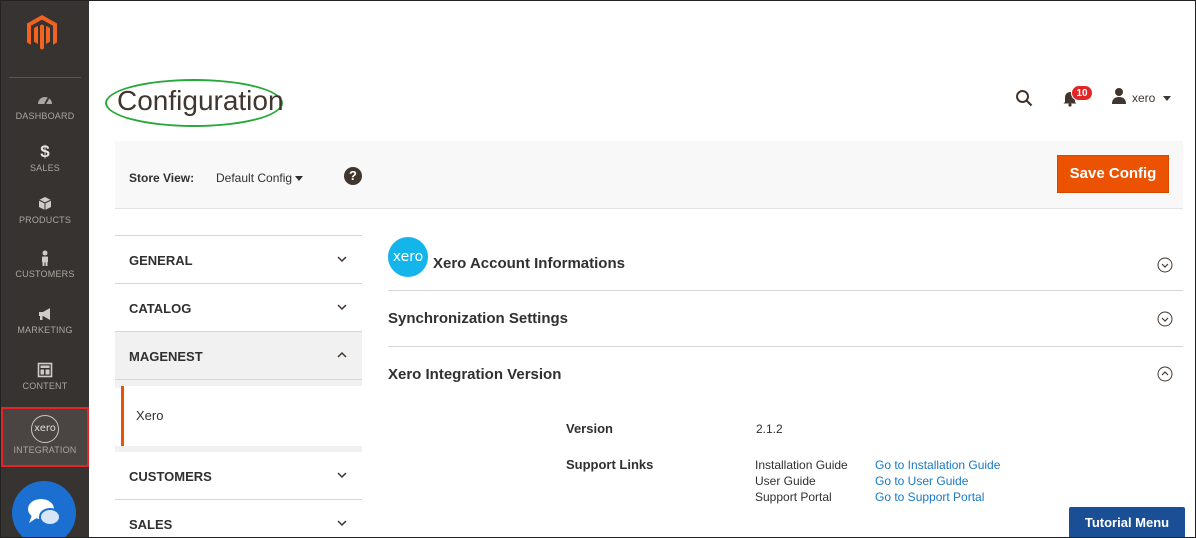  Describe the element at coordinates (610, 464) in the screenshot. I see `support-links-label: Support Links` at that location.